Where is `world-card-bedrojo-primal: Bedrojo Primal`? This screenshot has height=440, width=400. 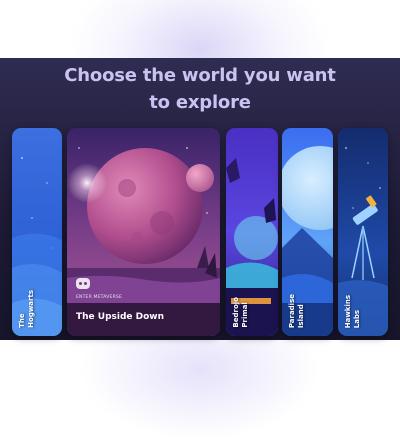 world-card-bedrojo-primal: Bedrojo Primal is located at coordinates (252, 232).